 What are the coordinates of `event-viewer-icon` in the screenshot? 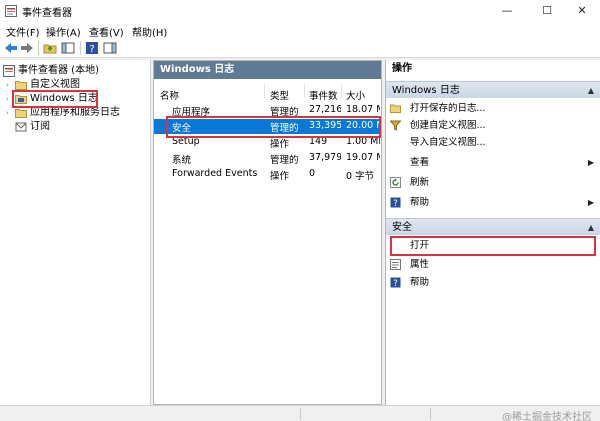 It's located at (9, 71).